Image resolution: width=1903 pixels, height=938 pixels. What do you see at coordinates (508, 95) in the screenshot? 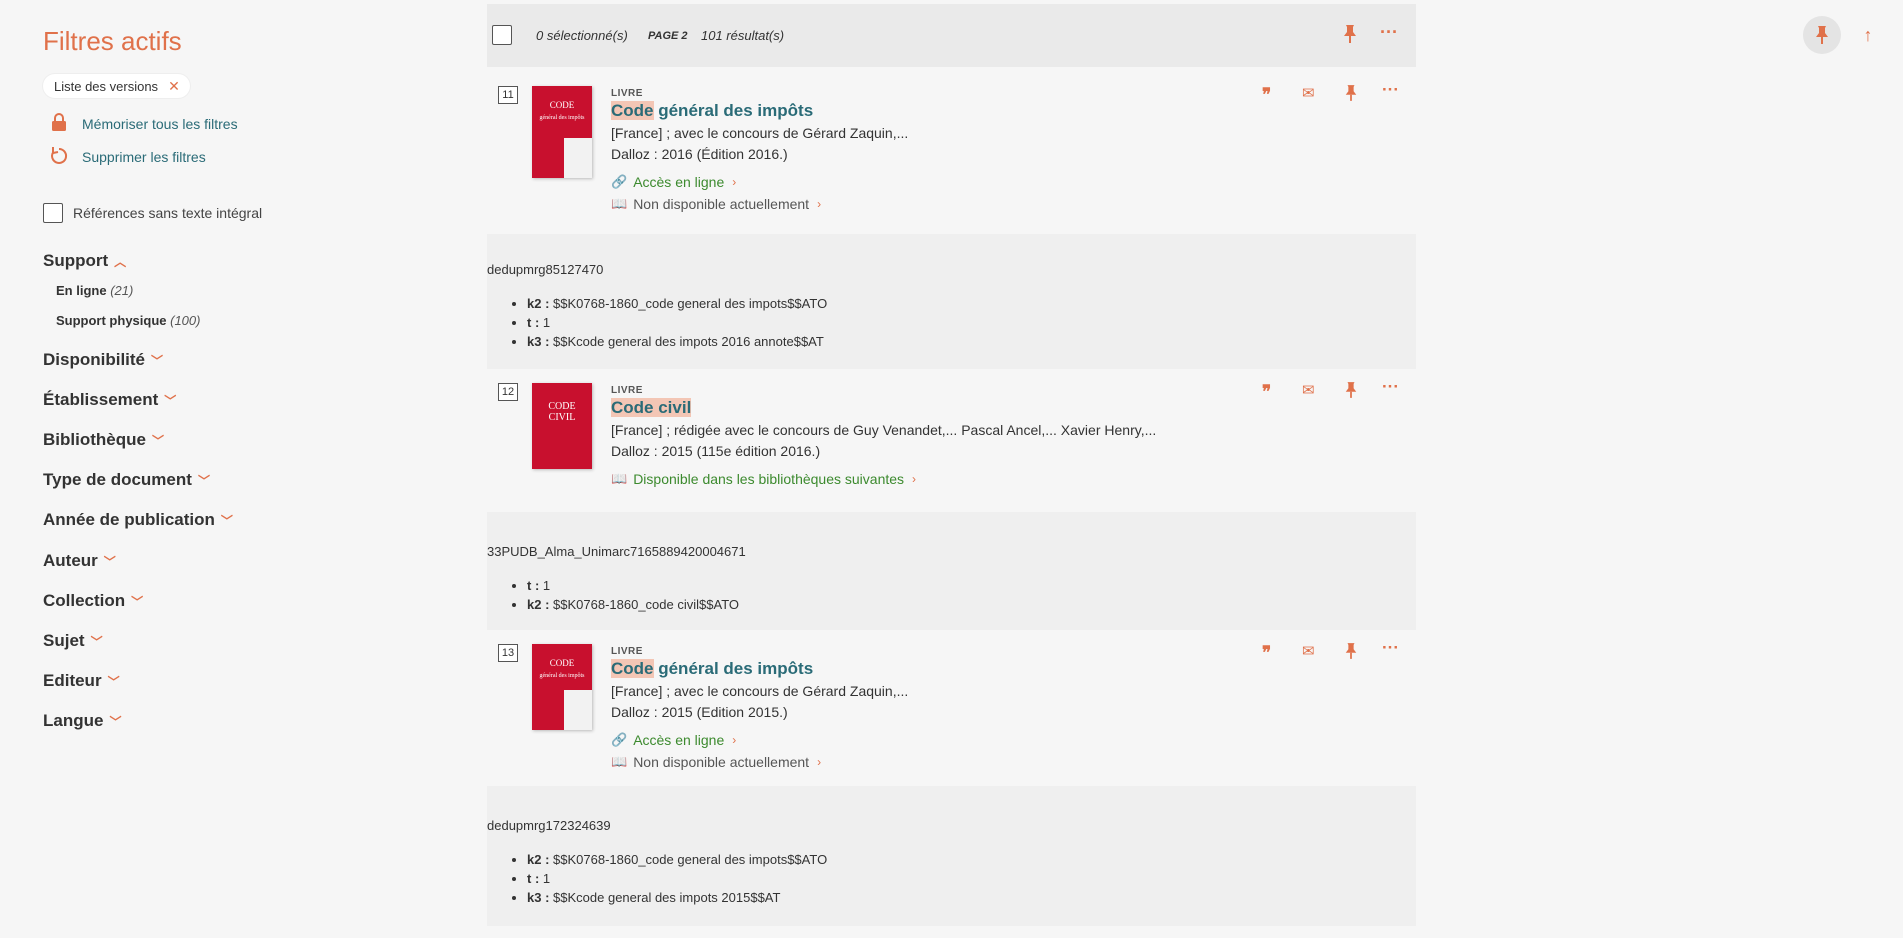
I see `record-number: 11` at bounding box center [508, 95].